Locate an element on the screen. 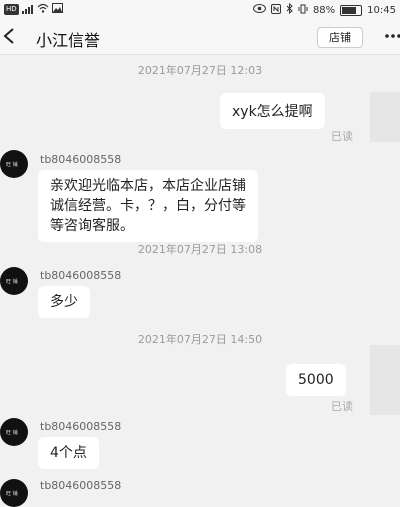 This screenshot has height=507, width=400. vibrate-icon is located at coordinates (303, 10).